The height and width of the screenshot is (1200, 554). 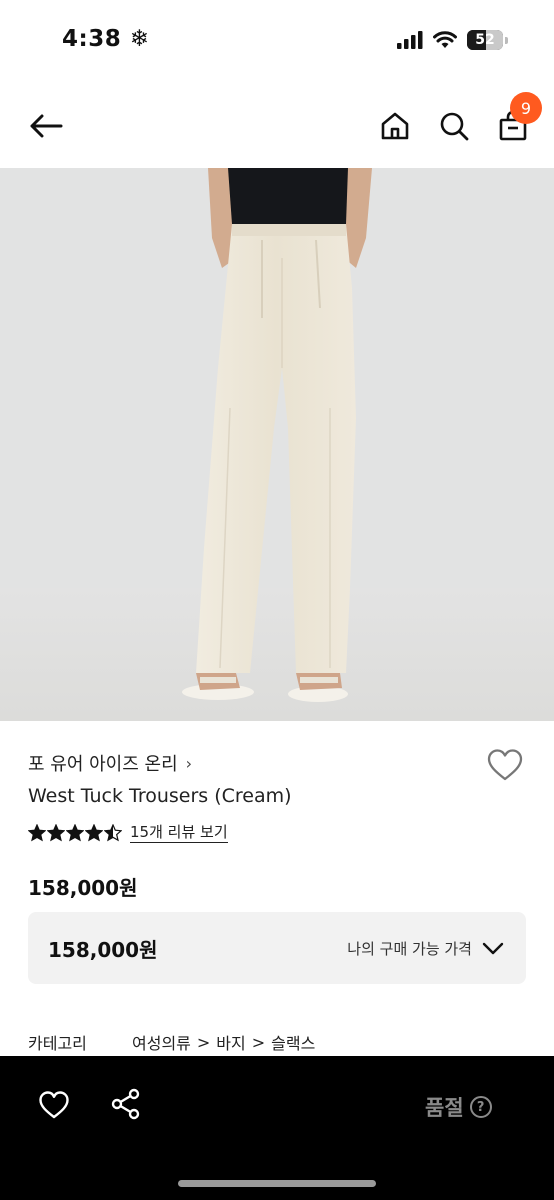 I want to click on rating-row: 15개 리뷰 보기, so click(x=128, y=832).